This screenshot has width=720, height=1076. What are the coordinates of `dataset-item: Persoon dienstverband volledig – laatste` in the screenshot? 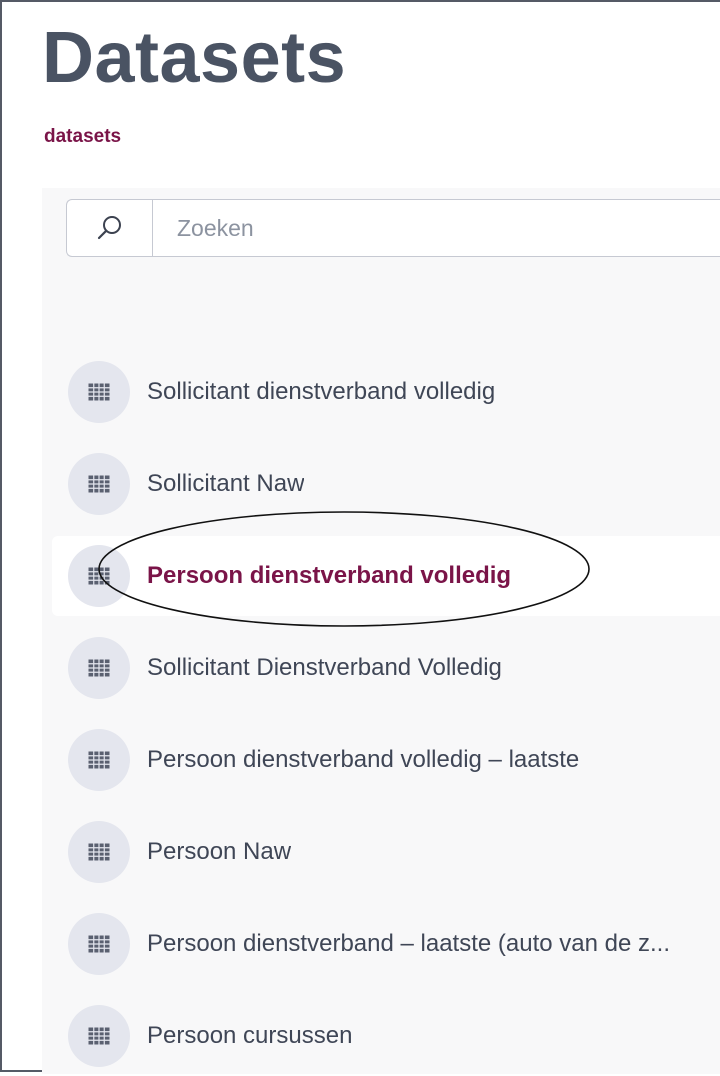 It's located at (386, 760).